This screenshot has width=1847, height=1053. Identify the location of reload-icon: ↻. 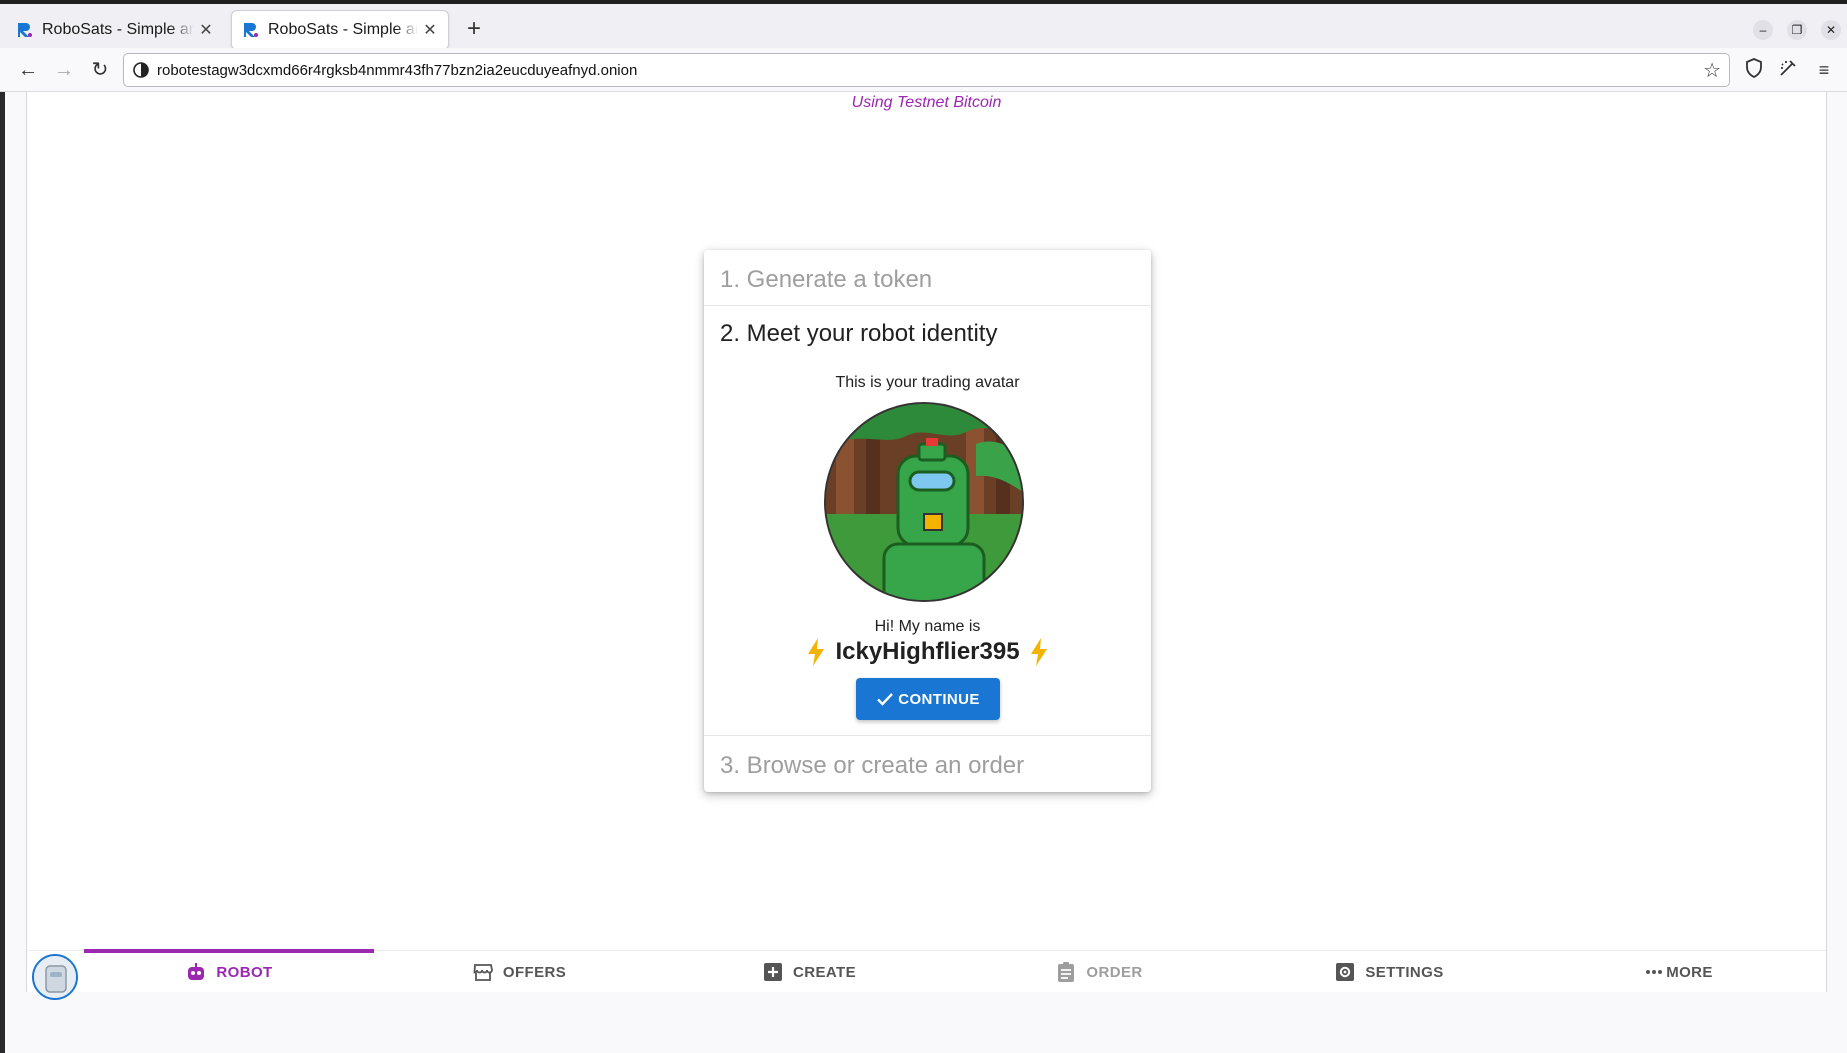
(100, 70).